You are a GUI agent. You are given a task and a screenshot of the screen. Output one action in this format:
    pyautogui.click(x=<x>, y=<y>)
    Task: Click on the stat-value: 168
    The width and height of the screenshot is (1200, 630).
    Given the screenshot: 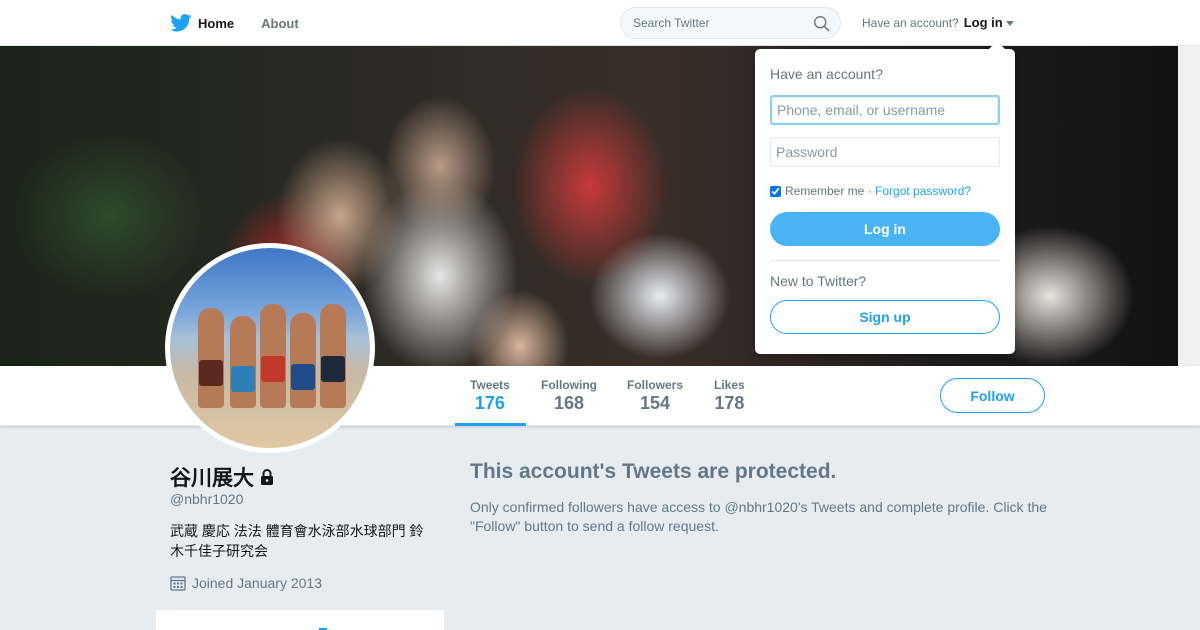 What is the action you would take?
    pyautogui.click(x=569, y=403)
    